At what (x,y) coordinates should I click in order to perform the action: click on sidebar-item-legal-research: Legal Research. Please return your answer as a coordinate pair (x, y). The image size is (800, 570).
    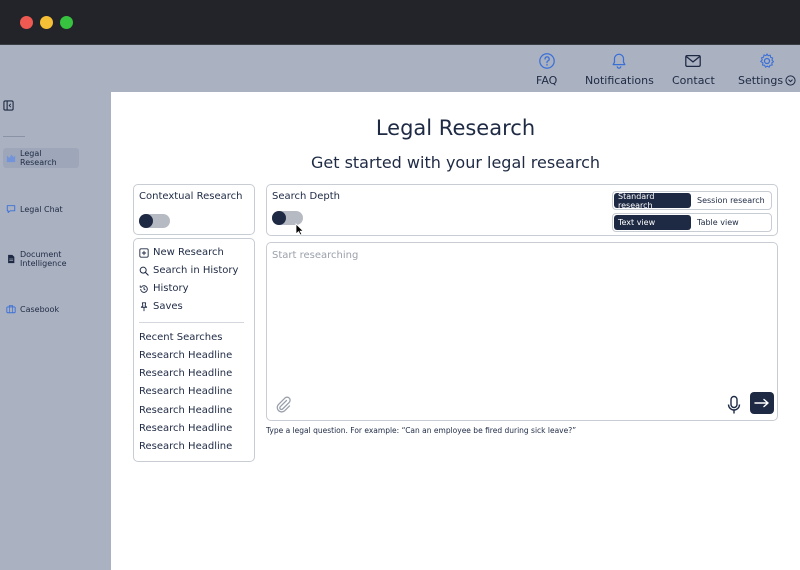
    Looking at the image, I should click on (41, 158).